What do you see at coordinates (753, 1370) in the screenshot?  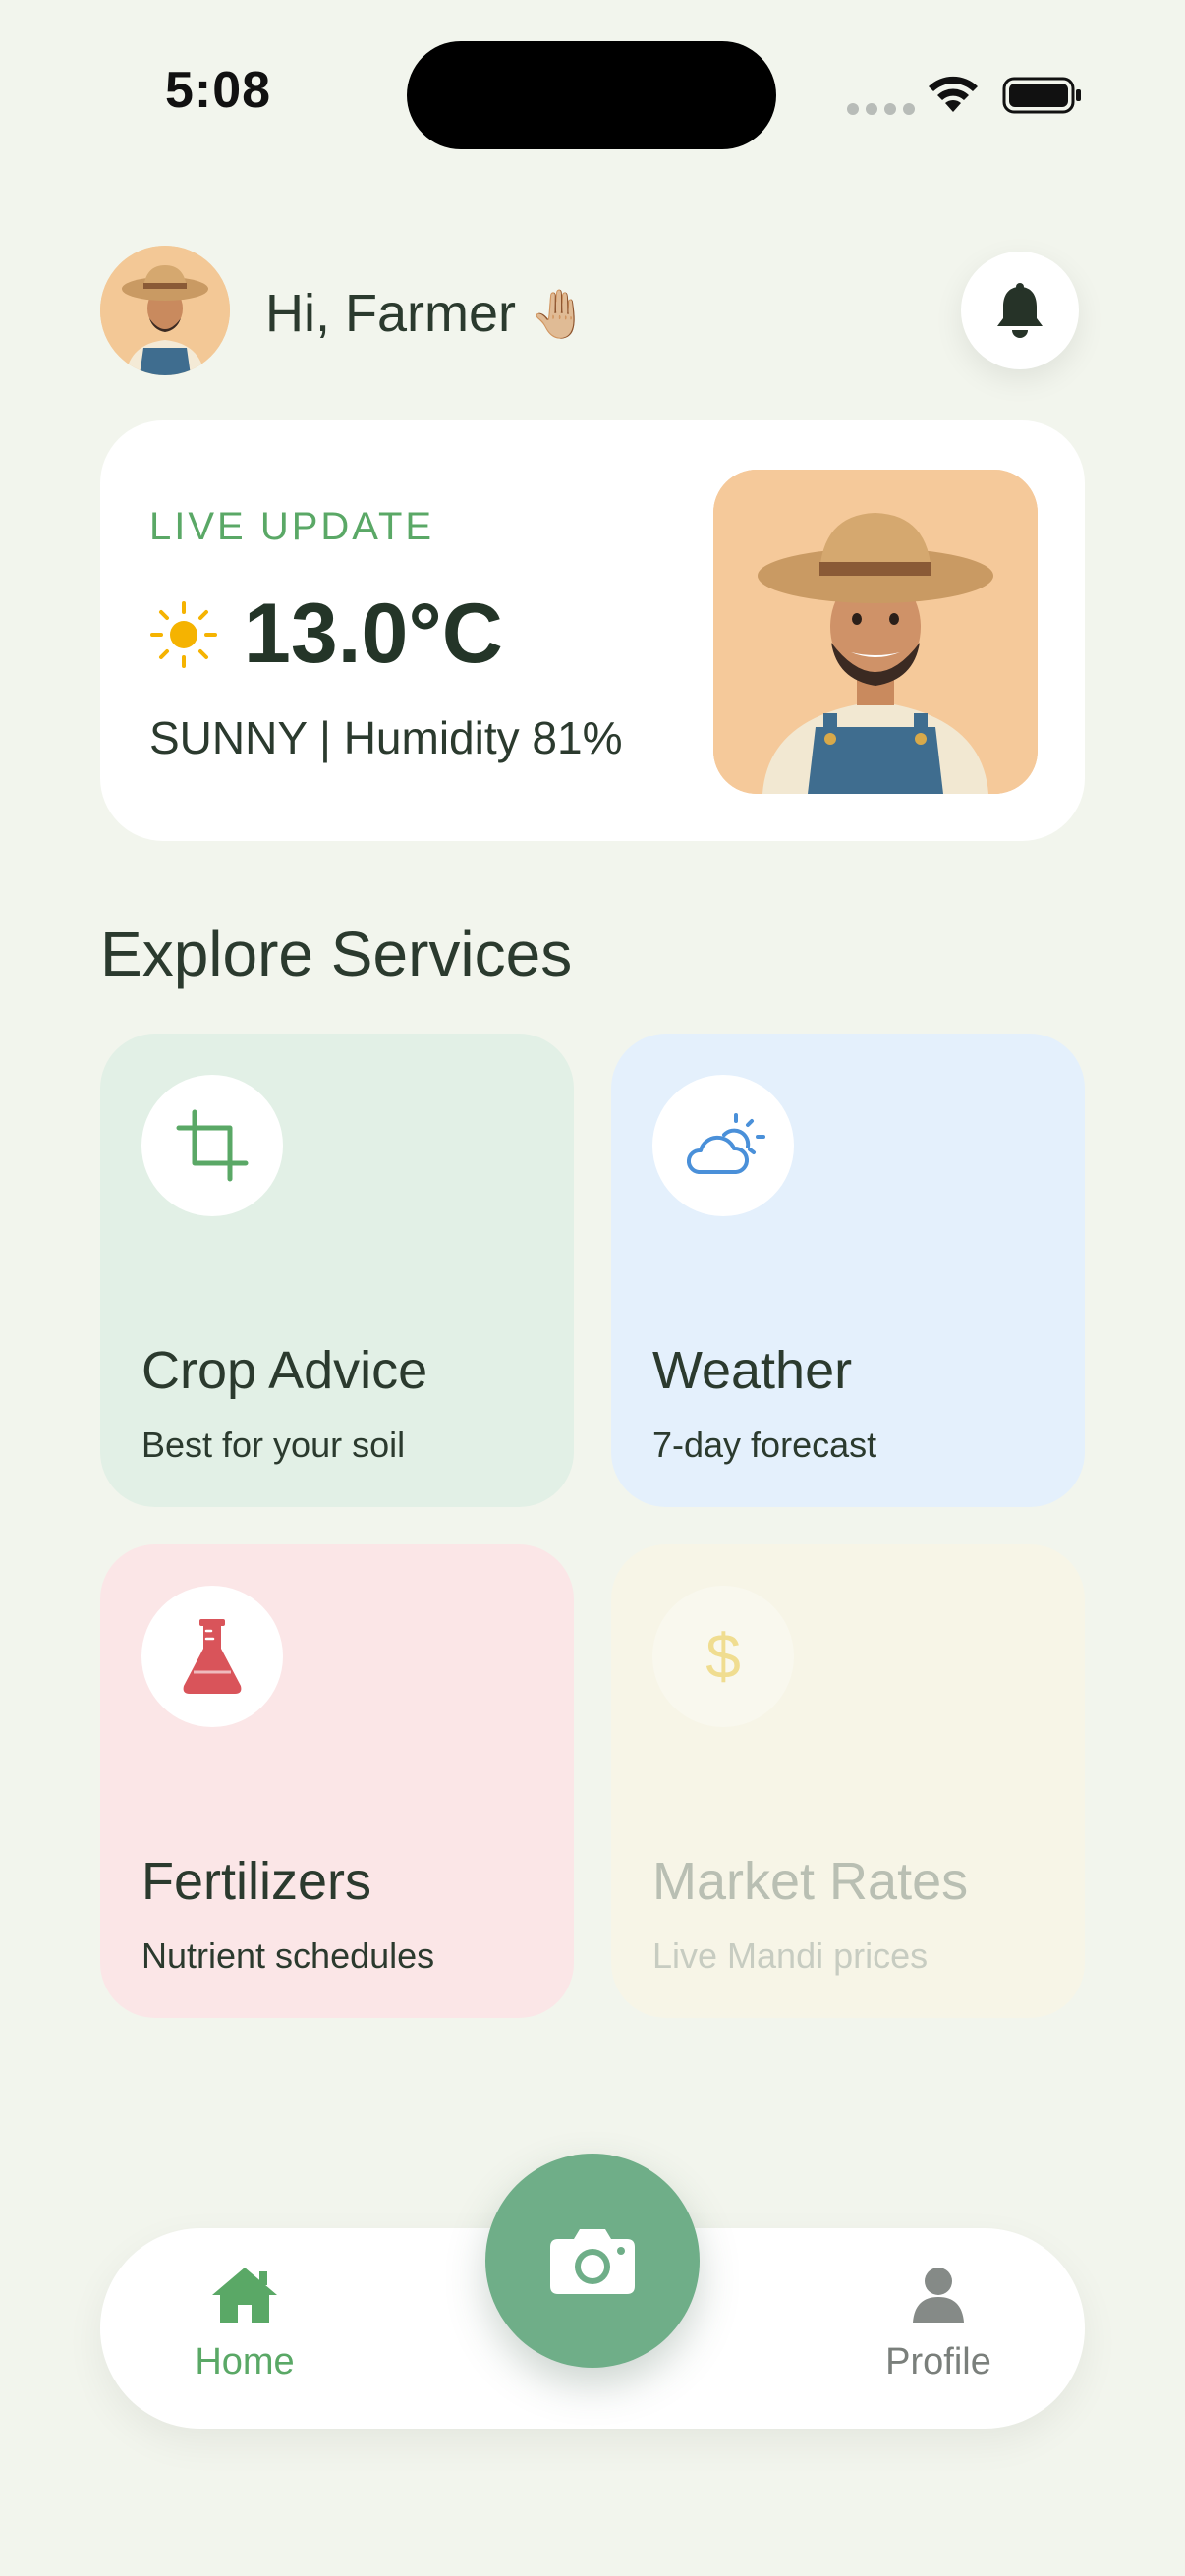 I see `service-title: Weather` at bounding box center [753, 1370].